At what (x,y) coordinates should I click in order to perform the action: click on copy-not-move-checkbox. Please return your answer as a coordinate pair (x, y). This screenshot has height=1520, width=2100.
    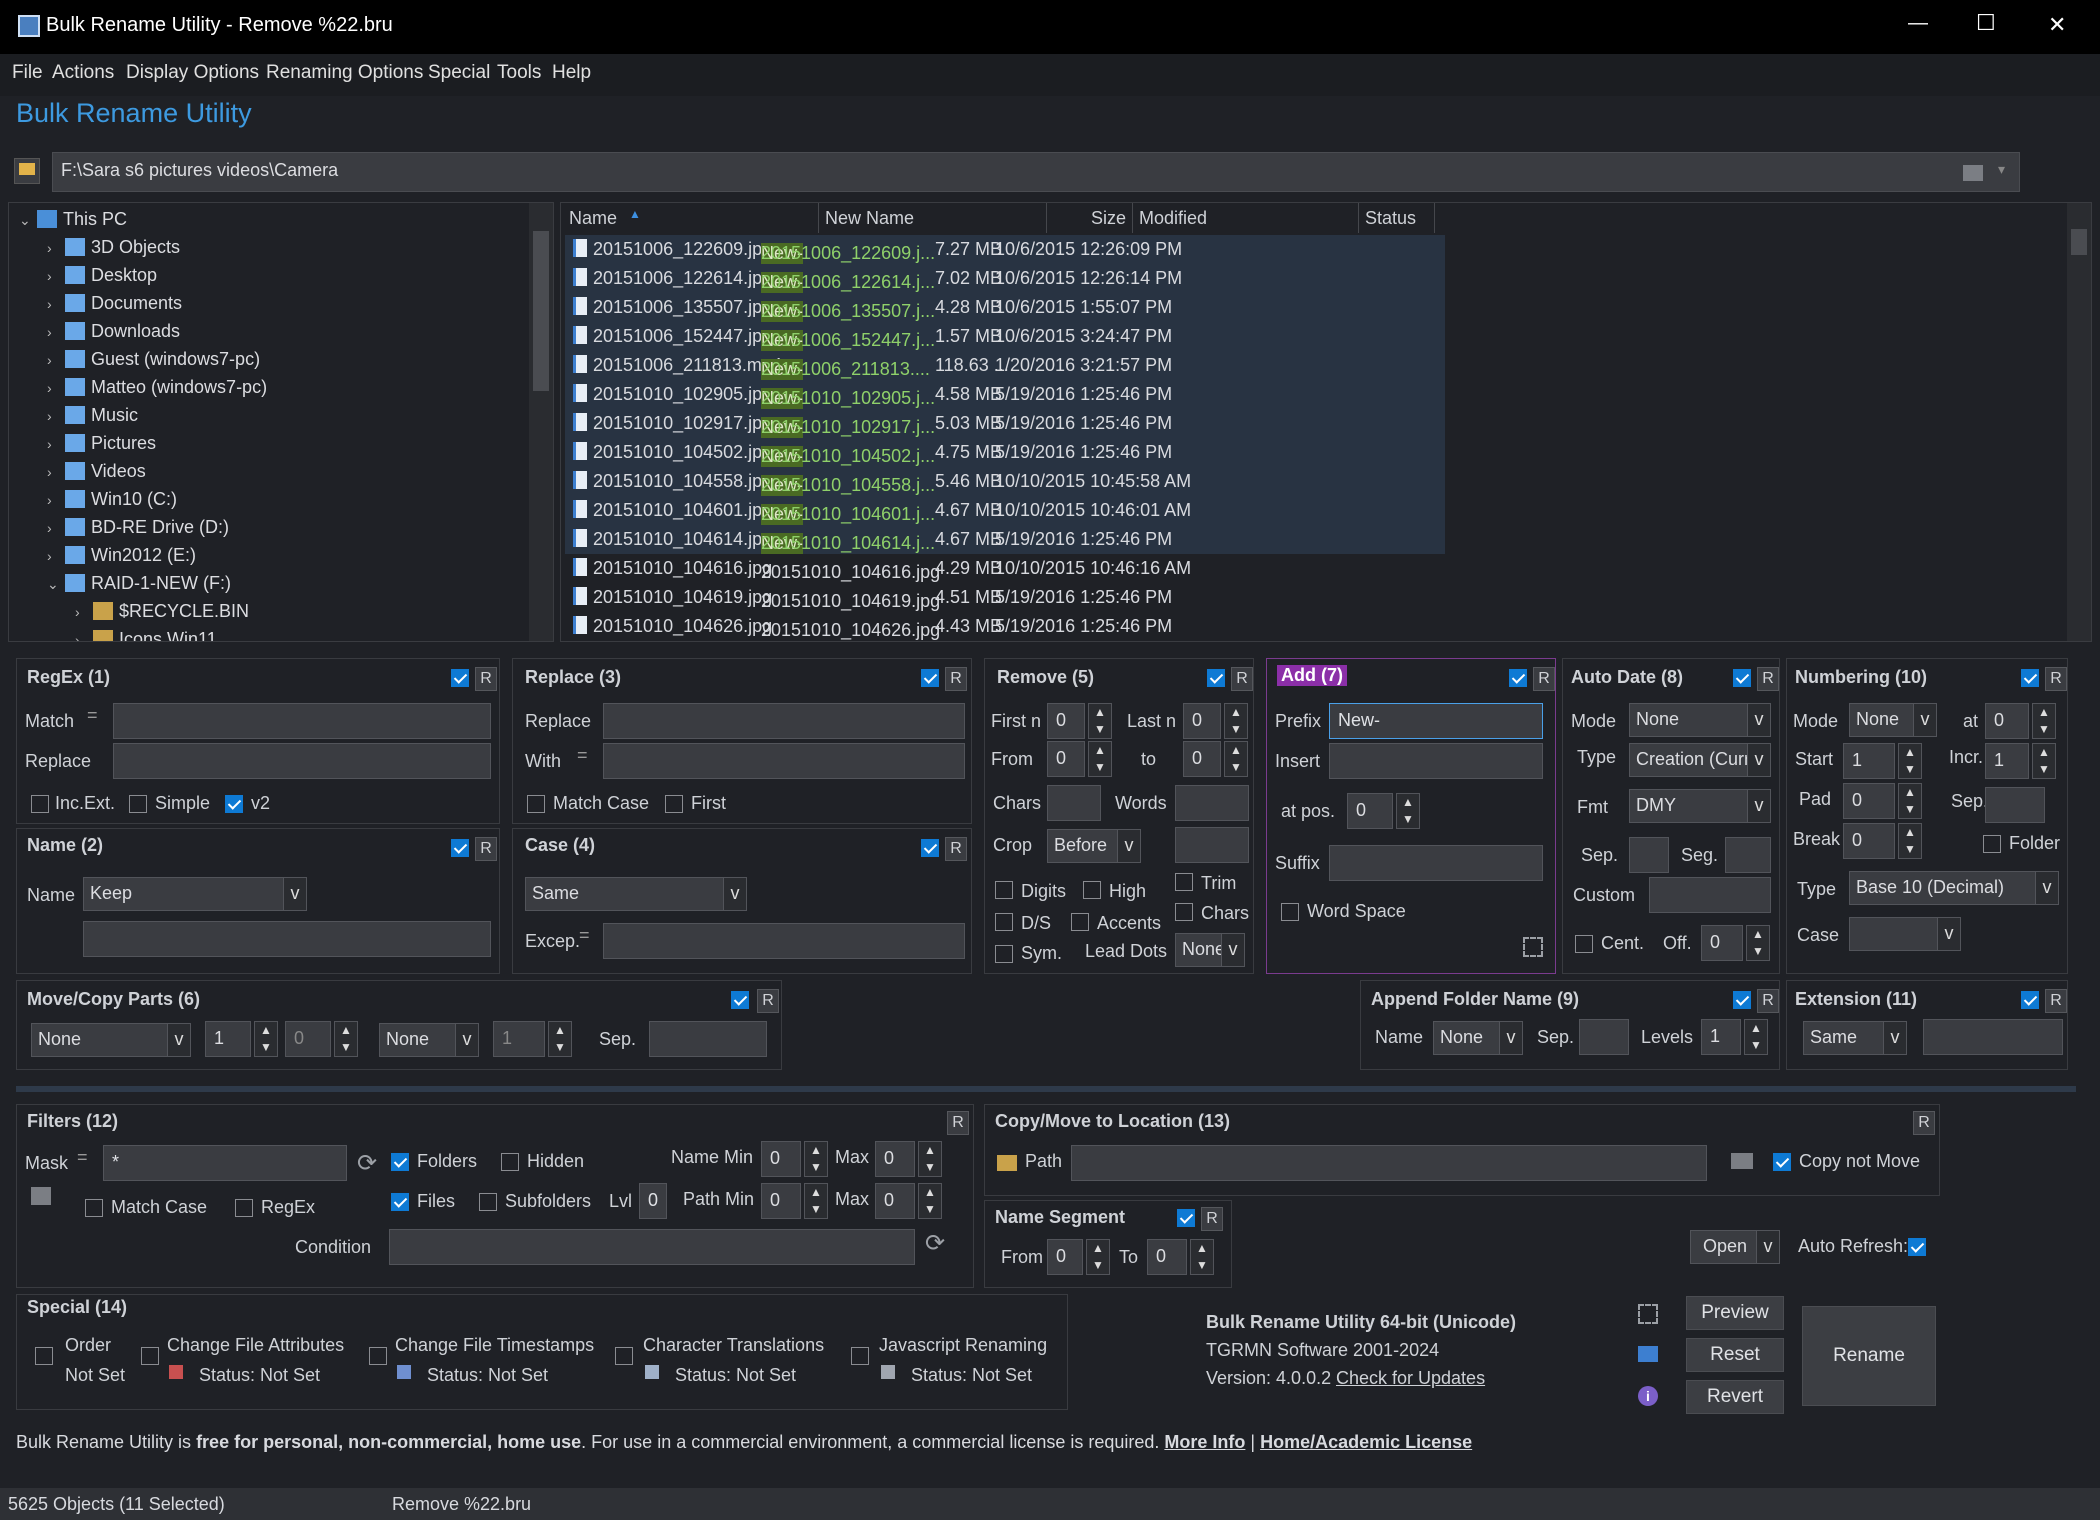
    Looking at the image, I should click on (1782, 1162).